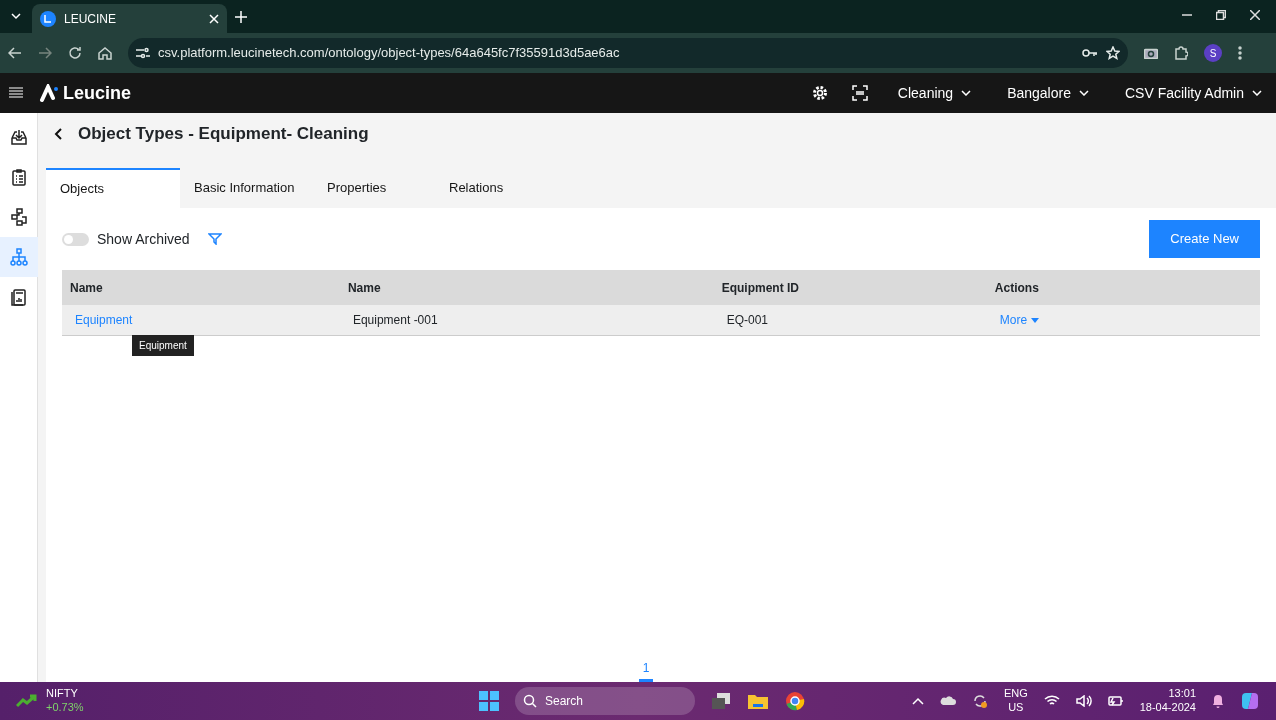 The height and width of the screenshot is (720, 1276). What do you see at coordinates (605, 701) in the screenshot?
I see `search-field: Search` at bounding box center [605, 701].